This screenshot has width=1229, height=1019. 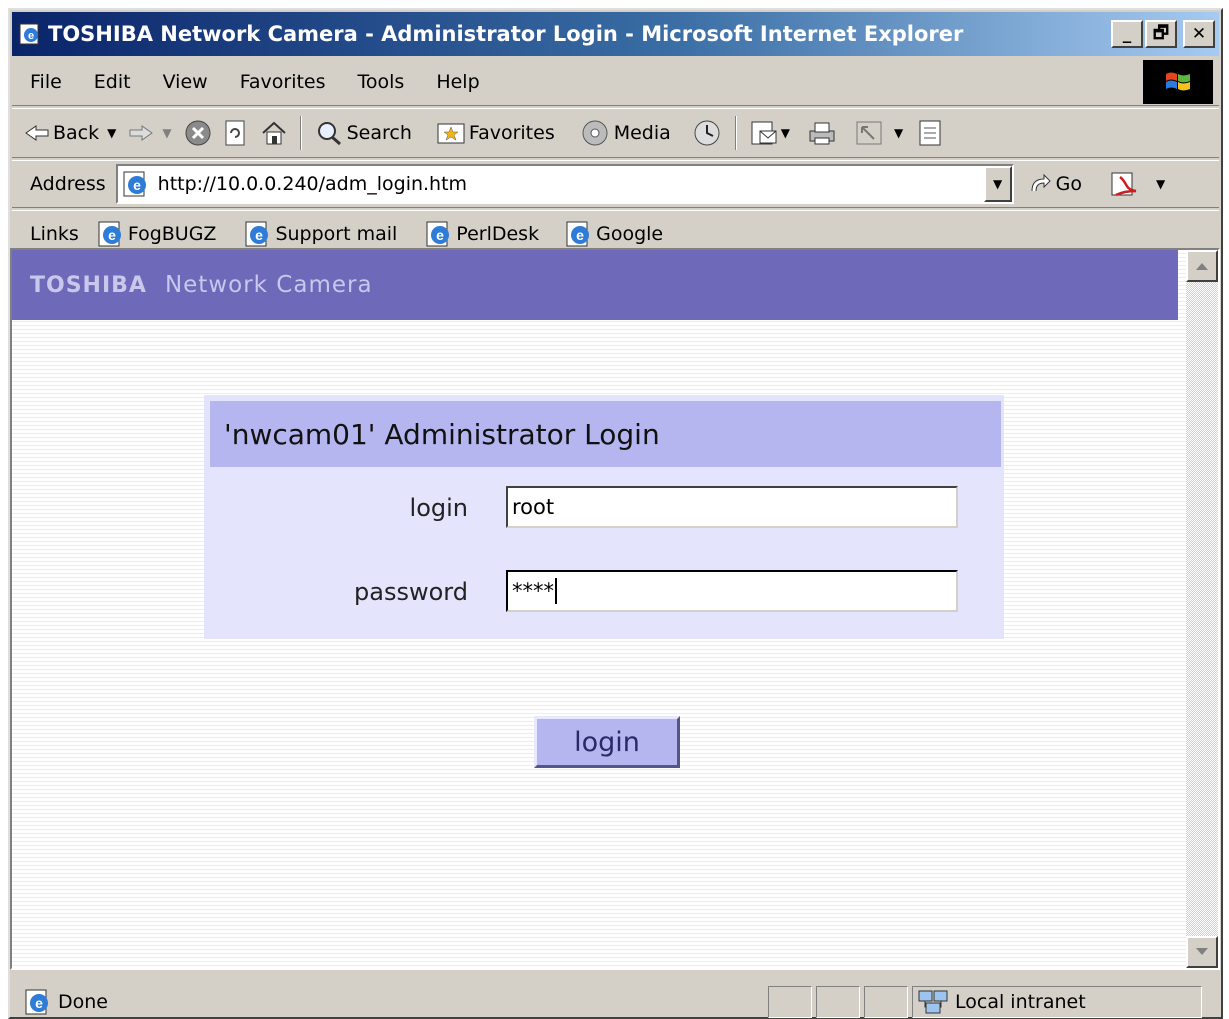 What do you see at coordinates (556, 591) in the screenshot?
I see `text-caret` at bounding box center [556, 591].